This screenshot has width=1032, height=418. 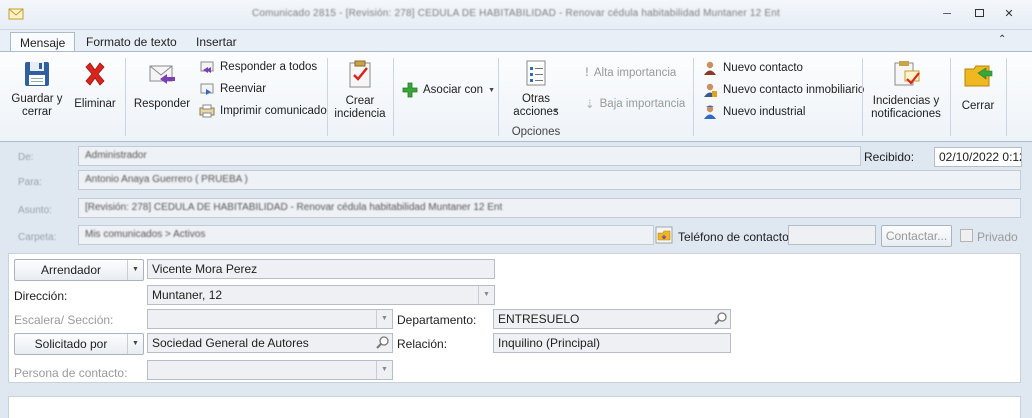 I want to click on associate-dropdown: Asociar con ▼, so click(x=448, y=90).